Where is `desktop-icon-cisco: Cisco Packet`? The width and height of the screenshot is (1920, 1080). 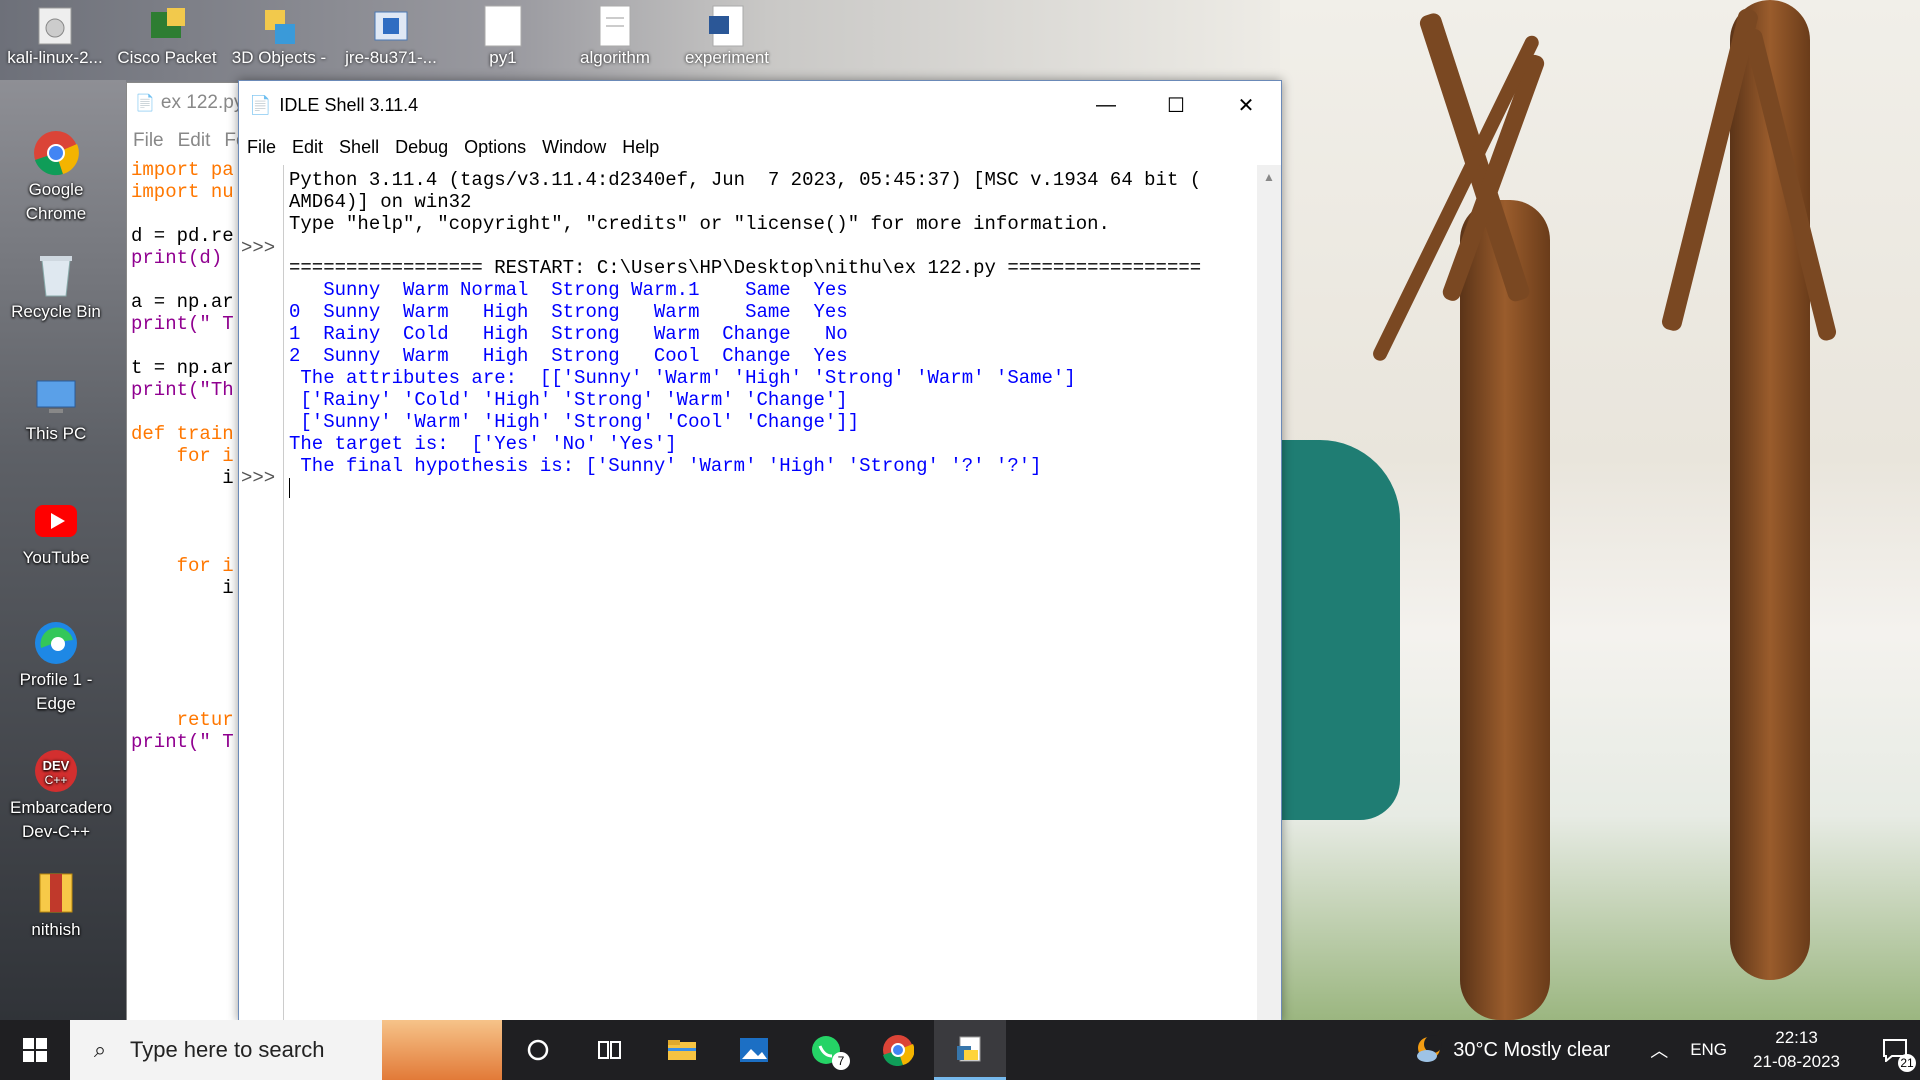
desktop-icon-cisco: Cisco Packet is located at coordinates (167, 36).